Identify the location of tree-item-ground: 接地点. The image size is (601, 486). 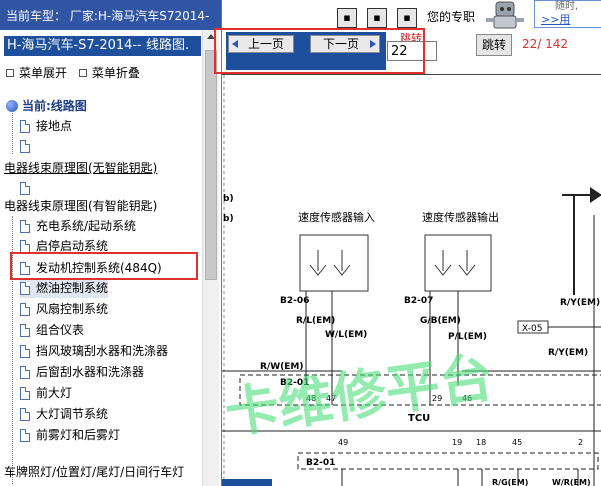
(46, 126).